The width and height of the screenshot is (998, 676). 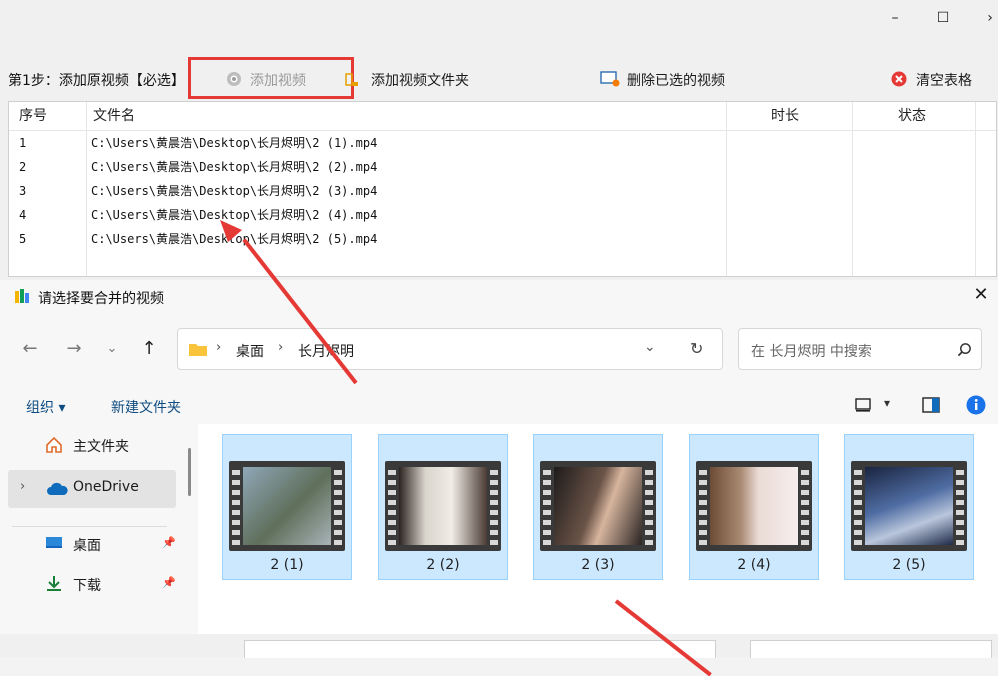 I want to click on video-file-tile: 2 (3), so click(x=598, y=507).